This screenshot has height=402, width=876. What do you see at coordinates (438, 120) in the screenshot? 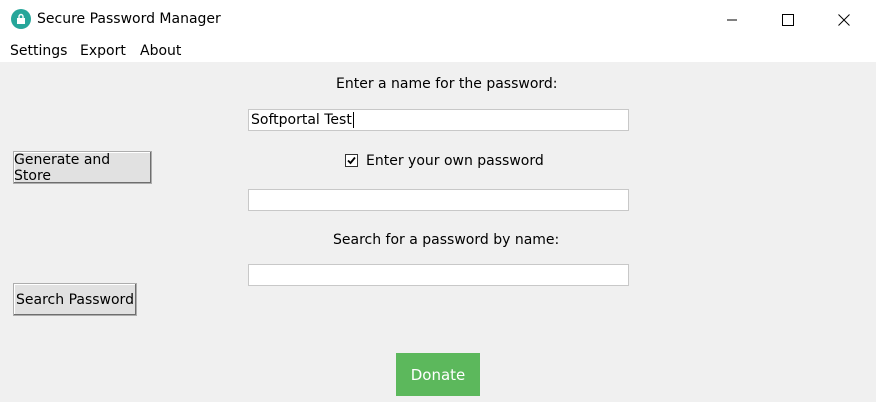
I see `name-input: Softportal Test` at bounding box center [438, 120].